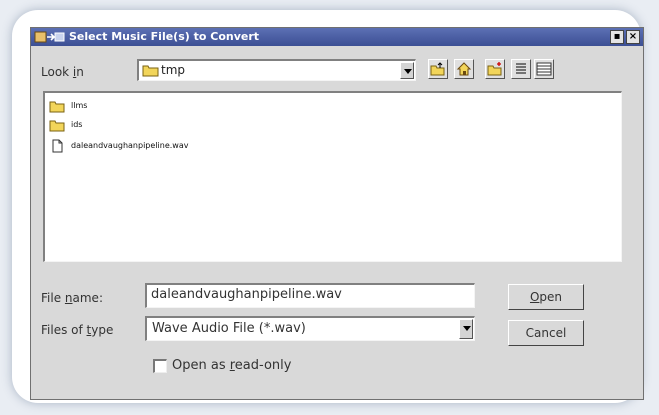 The height and width of the screenshot is (415, 659). I want to click on look-in-dropdown: tmp, so click(276, 70).